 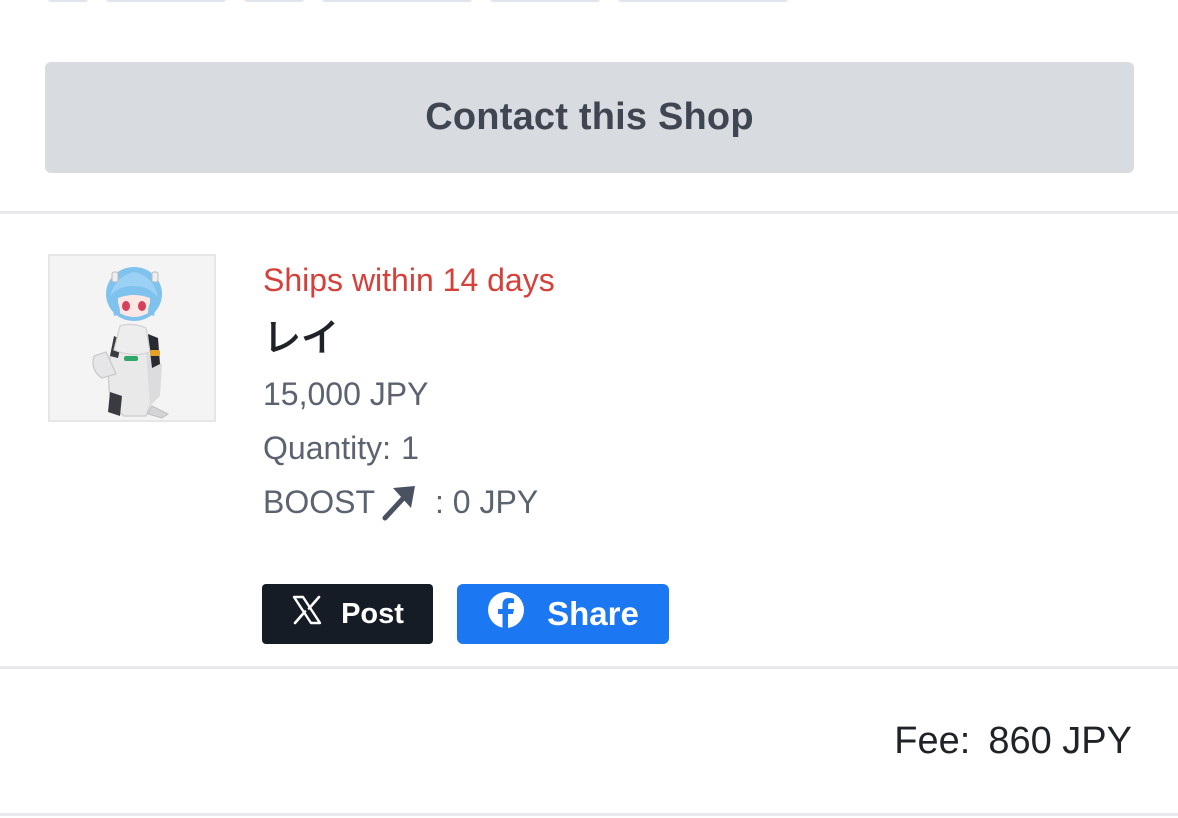 I want to click on facebook-share-button: Share, so click(x=563, y=614).